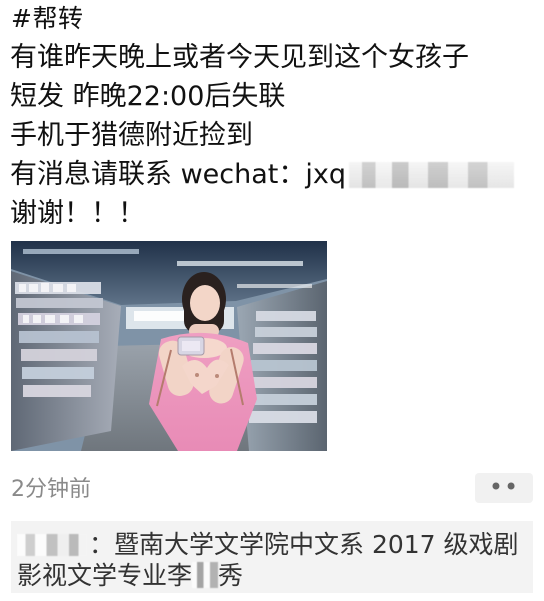 Image resolution: width=544 pixels, height=601 pixels. What do you see at coordinates (148, 96) in the screenshot?
I see `post-line-2: 短发 昨晚22:00后失联` at bounding box center [148, 96].